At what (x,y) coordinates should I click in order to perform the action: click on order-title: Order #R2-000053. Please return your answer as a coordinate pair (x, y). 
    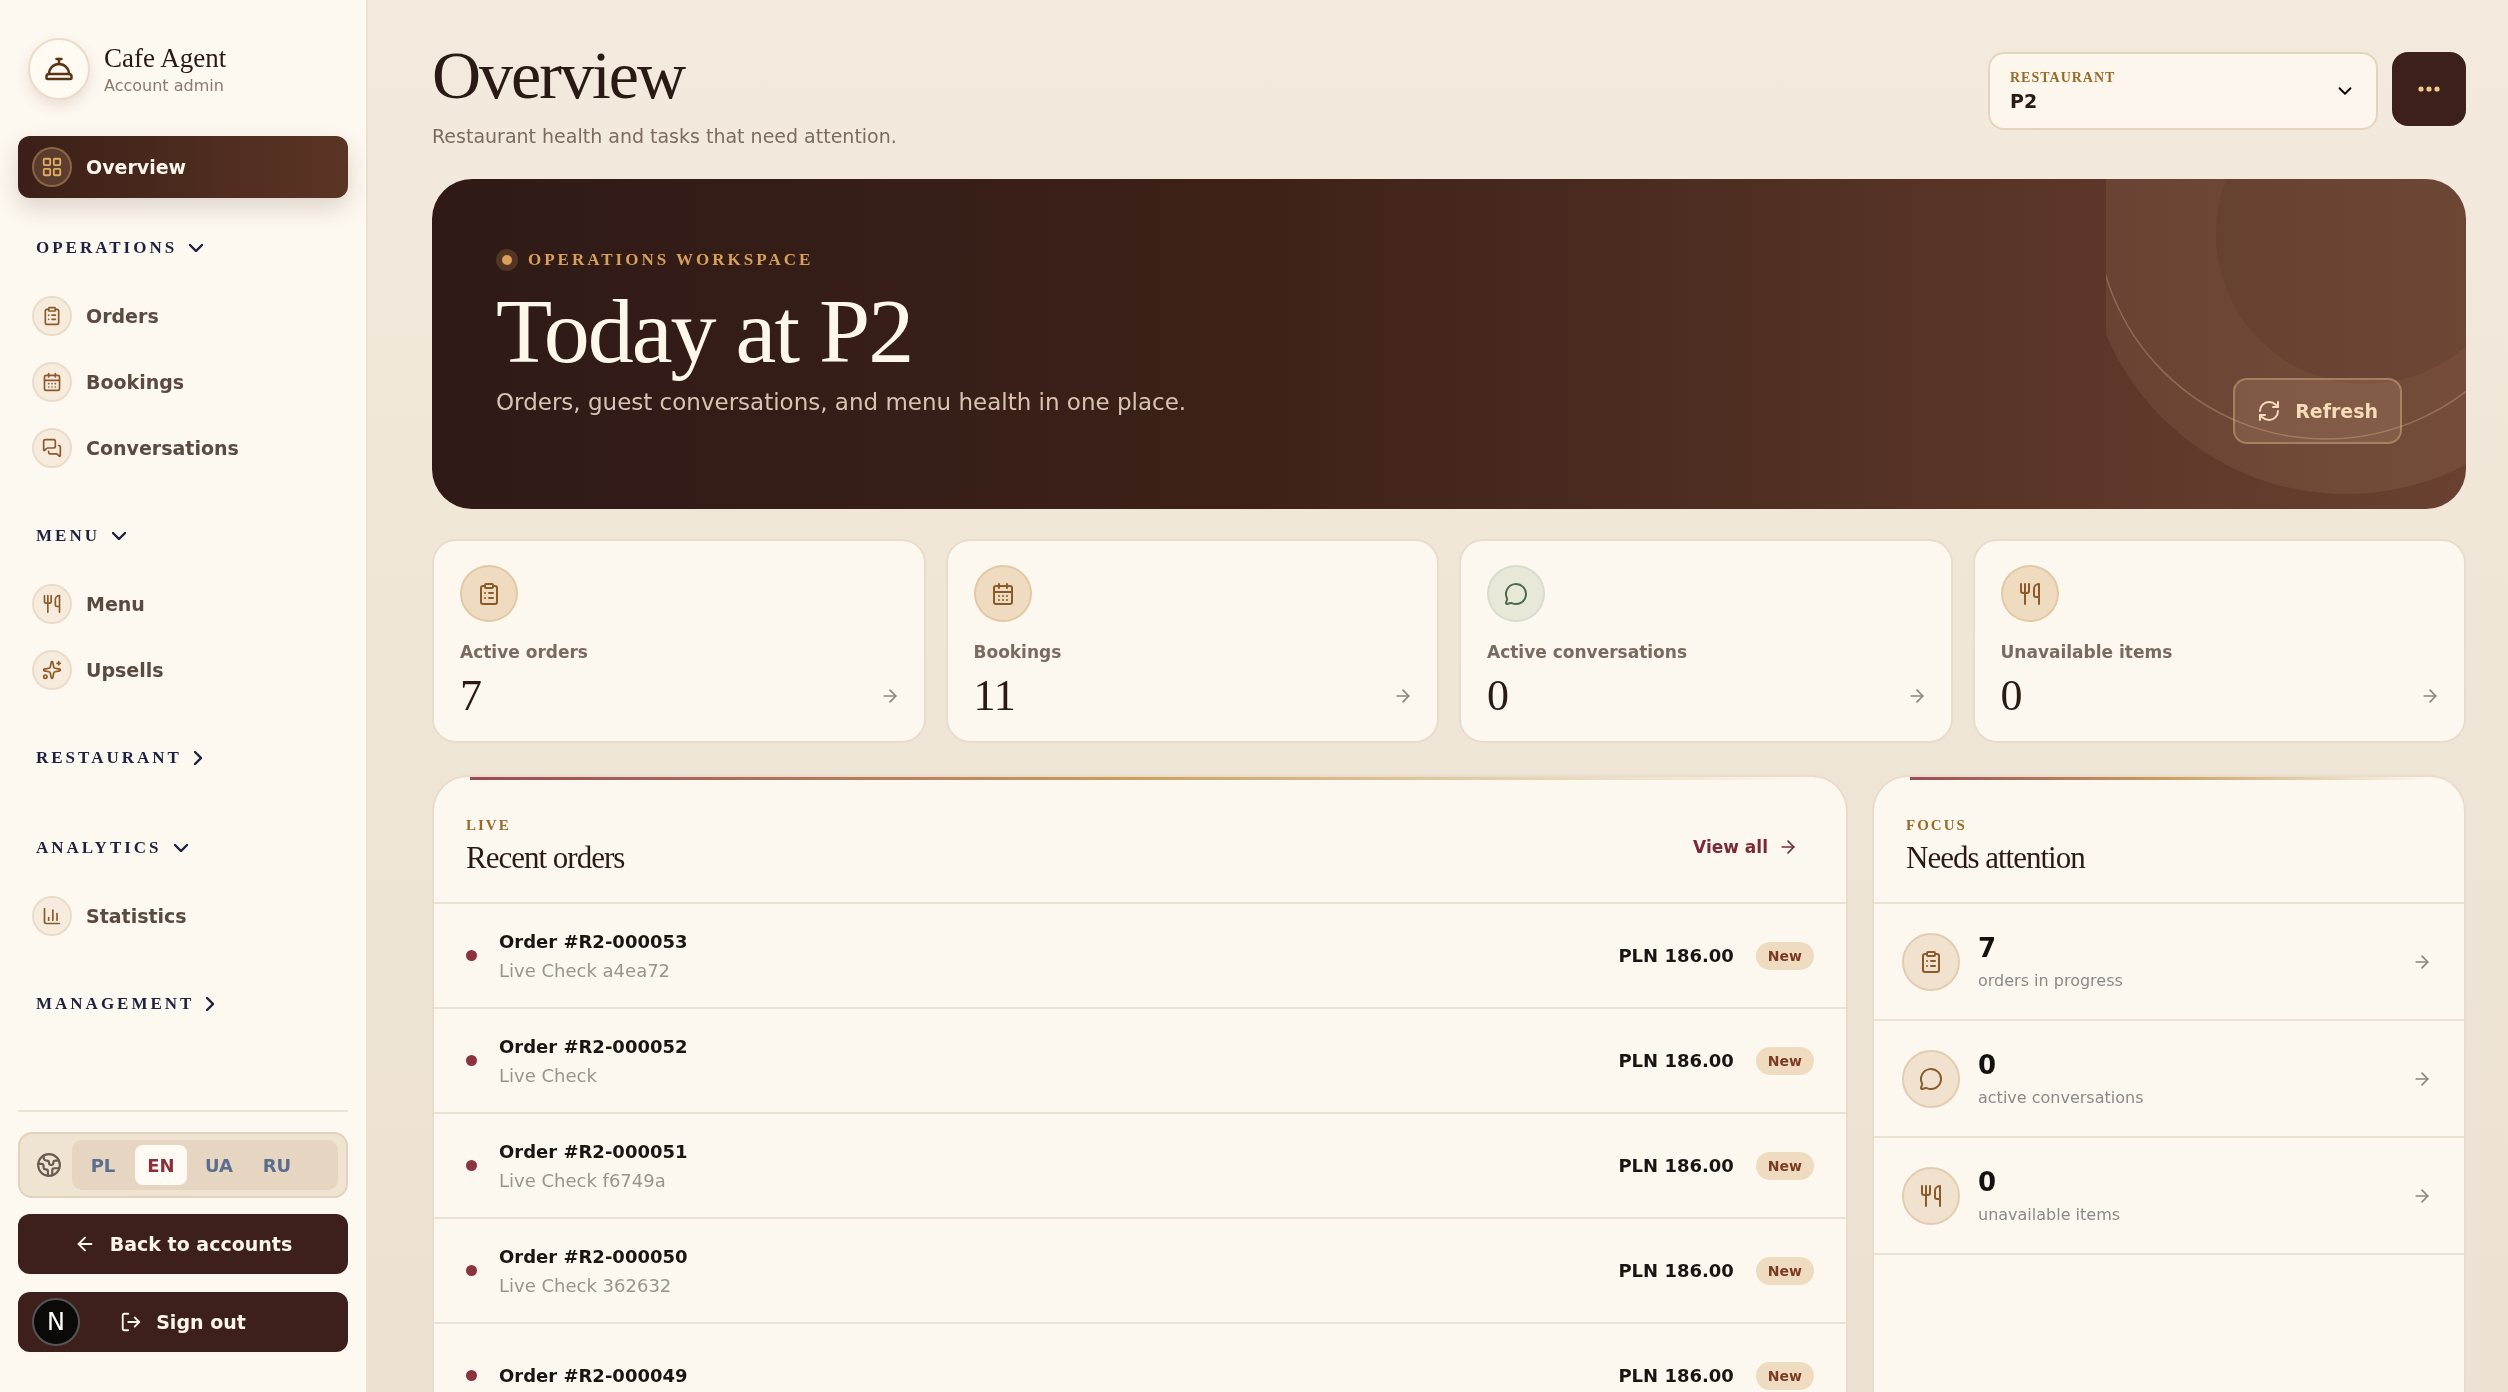
    Looking at the image, I should click on (594, 941).